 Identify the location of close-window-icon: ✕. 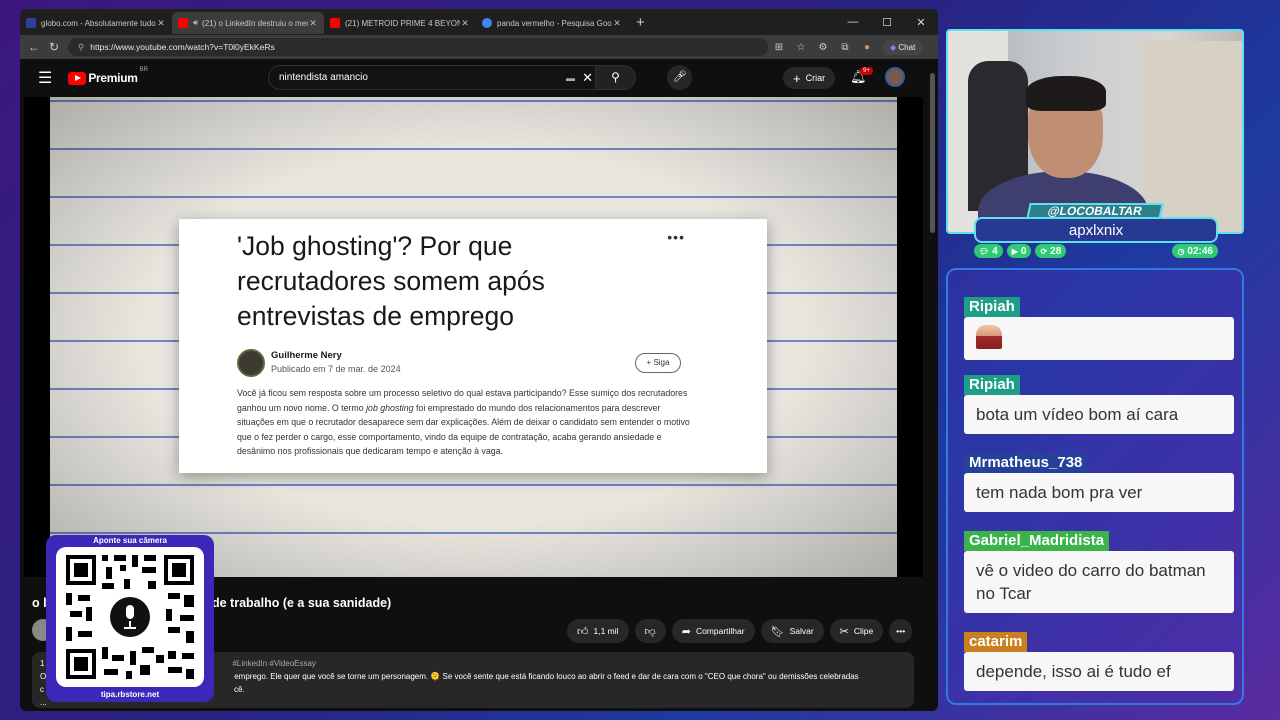
(921, 22).